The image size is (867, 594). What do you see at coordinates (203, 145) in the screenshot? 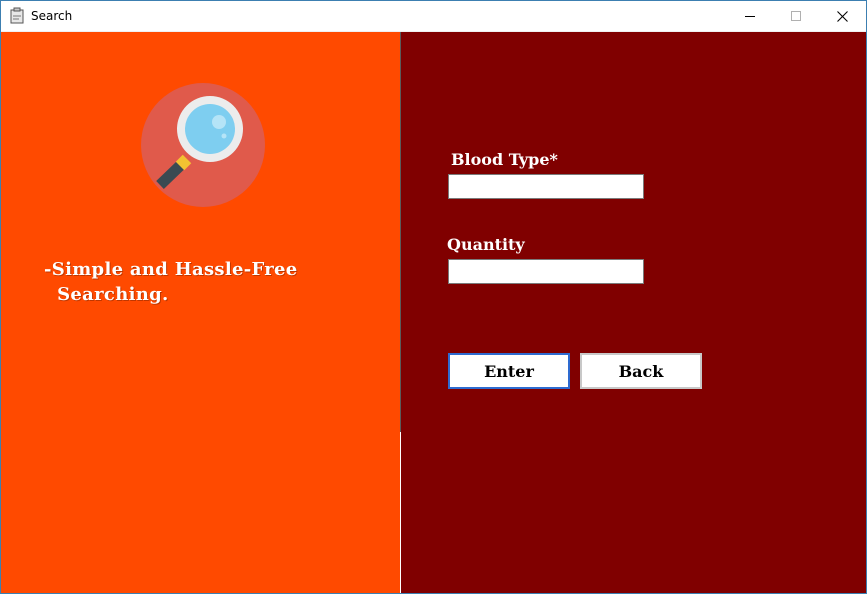
I see `magnifying-glass-icon` at bounding box center [203, 145].